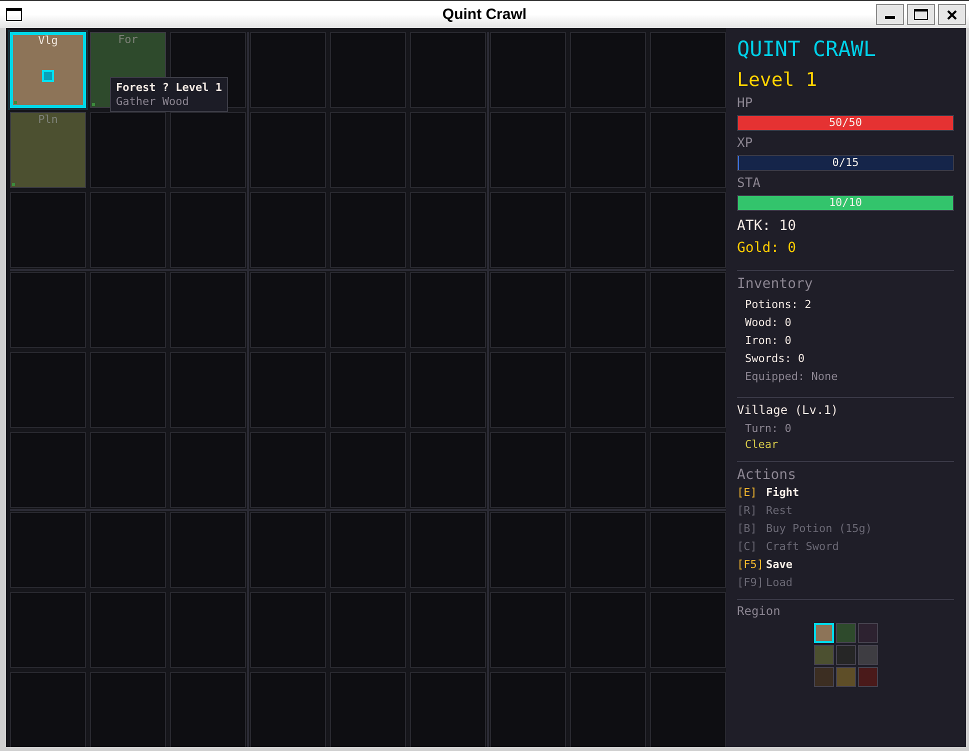 This screenshot has width=969, height=751. What do you see at coordinates (952, 14) in the screenshot?
I see `close-button` at bounding box center [952, 14].